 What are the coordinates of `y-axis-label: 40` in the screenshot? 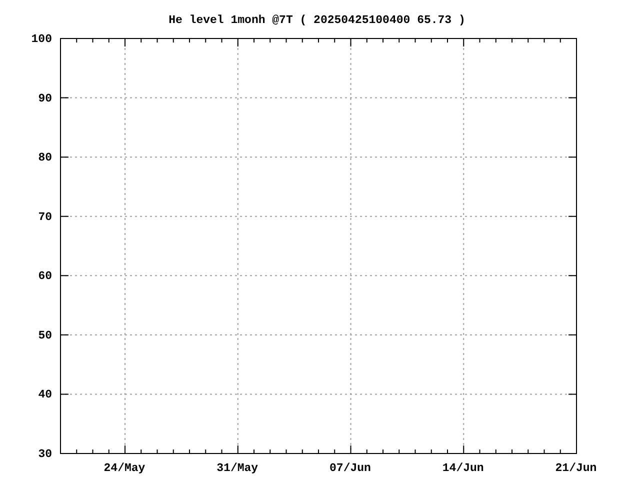 It's located at (45, 395).